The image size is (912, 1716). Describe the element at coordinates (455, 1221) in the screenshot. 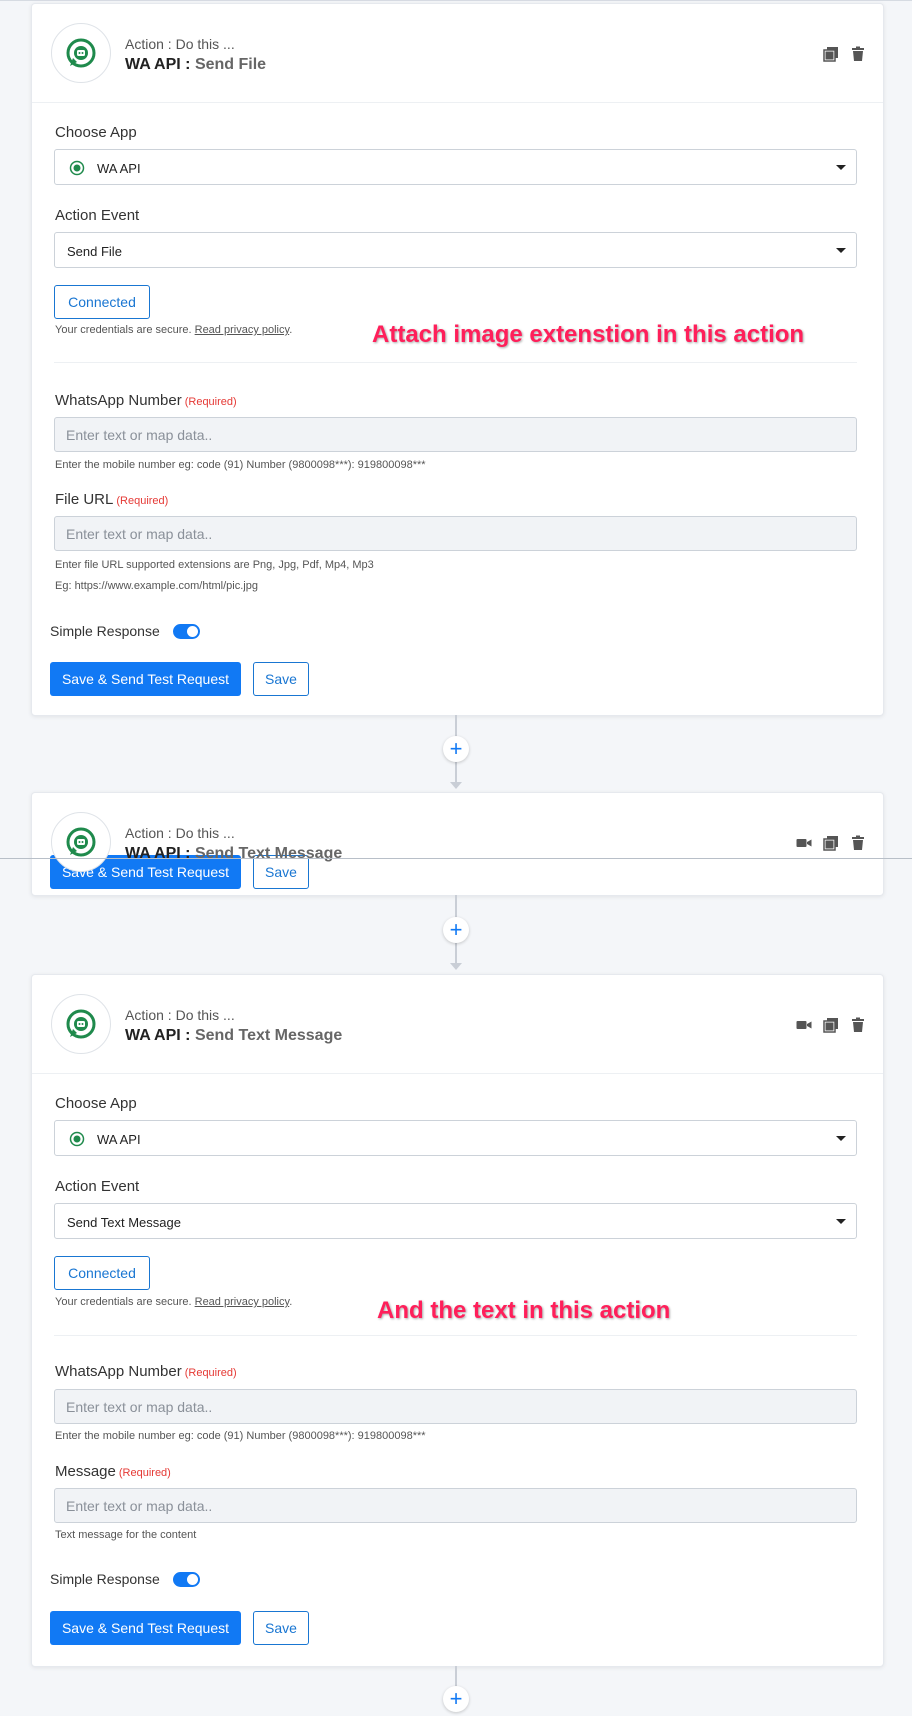

I see `action-event-select: Send Text Message` at that location.